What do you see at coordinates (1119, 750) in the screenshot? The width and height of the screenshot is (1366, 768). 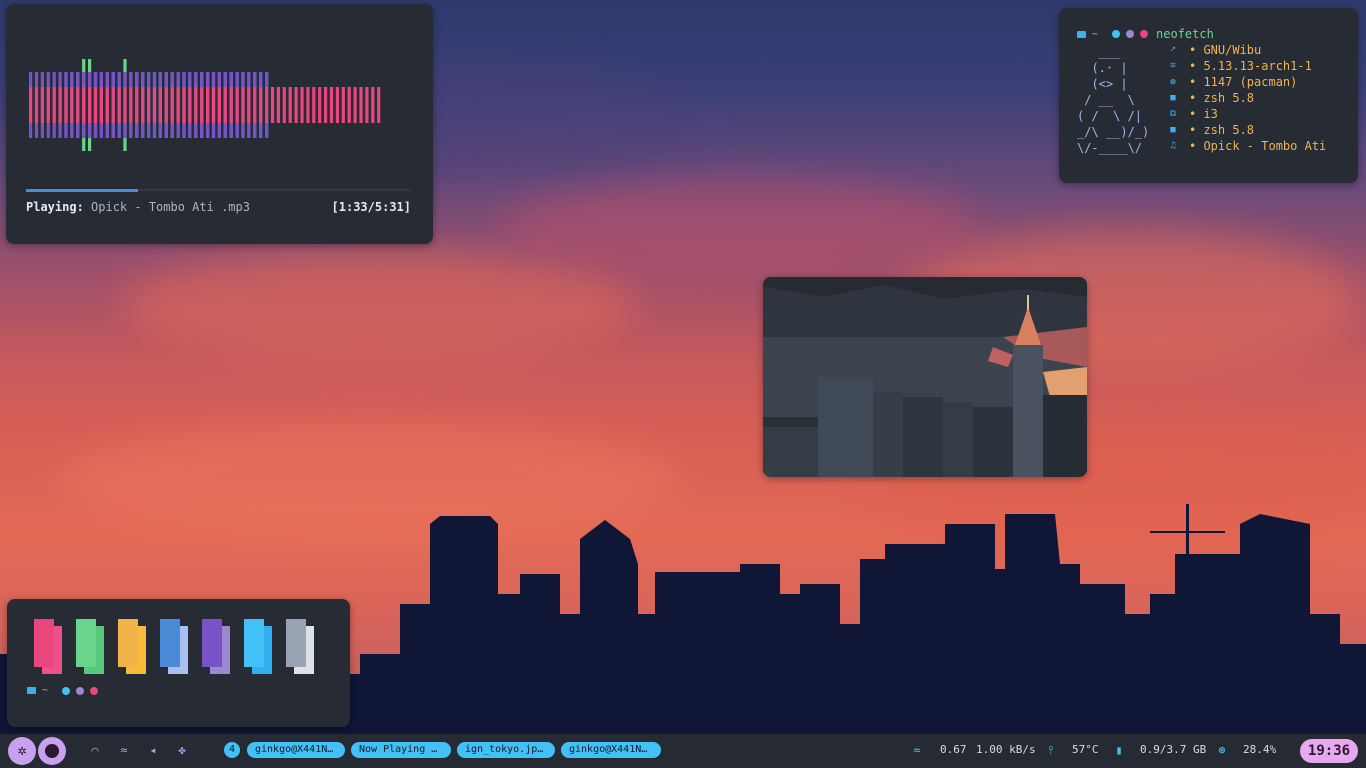 I see `memory-icon: ▮` at bounding box center [1119, 750].